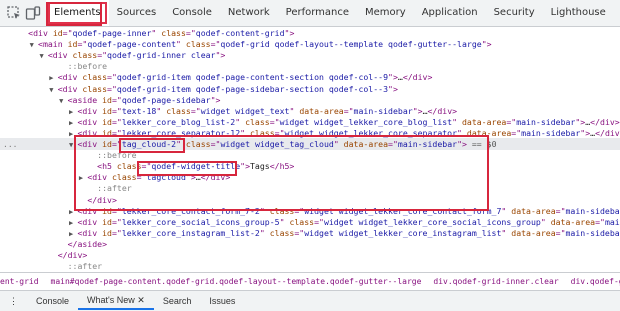  I want to click on device-toolbar-icon, so click(33, 13).